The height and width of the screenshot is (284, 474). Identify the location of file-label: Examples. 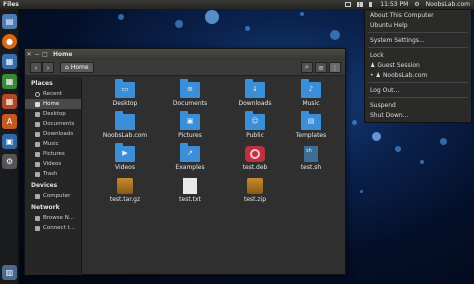
(190, 167).